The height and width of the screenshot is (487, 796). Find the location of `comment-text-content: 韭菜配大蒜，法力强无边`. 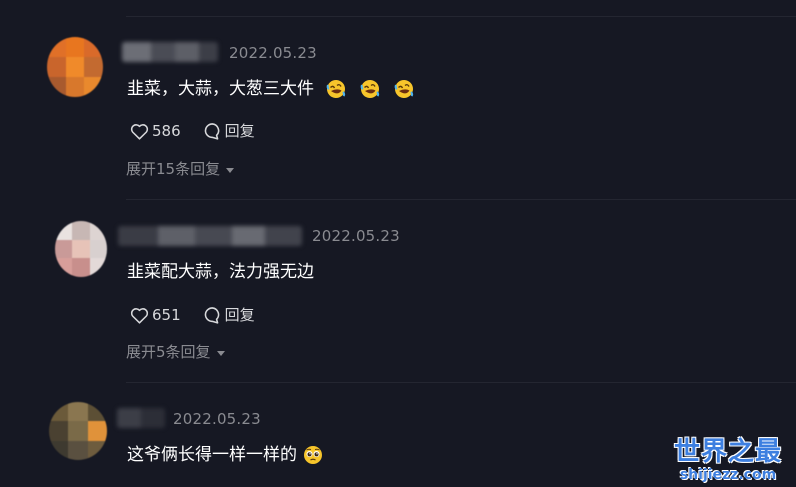

comment-text-content: 韭菜配大蒜，法力强无边 is located at coordinates (220, 272).